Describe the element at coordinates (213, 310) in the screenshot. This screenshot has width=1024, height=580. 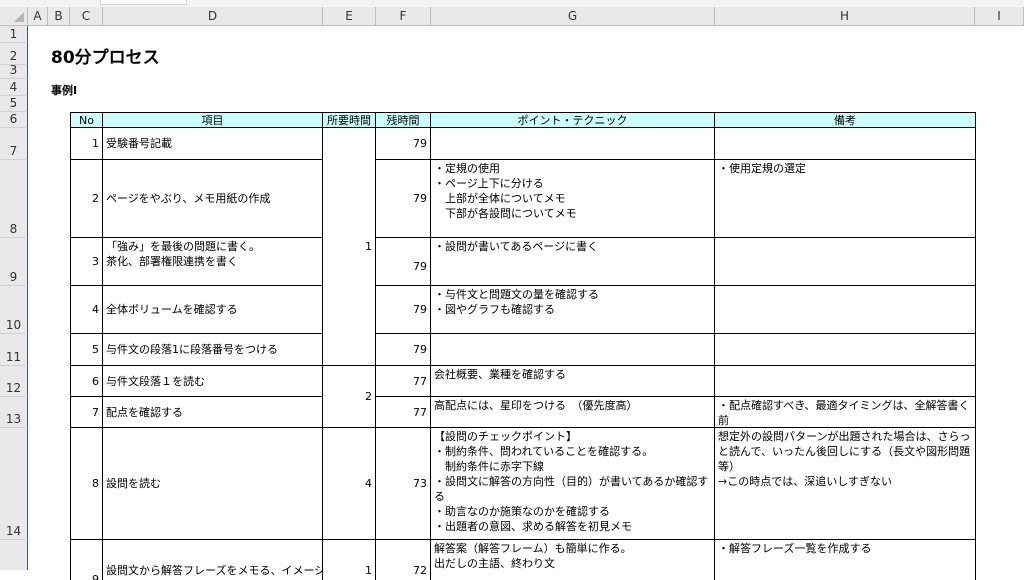
I see `cell-item: 全体ボリュームを確認する` at that location.